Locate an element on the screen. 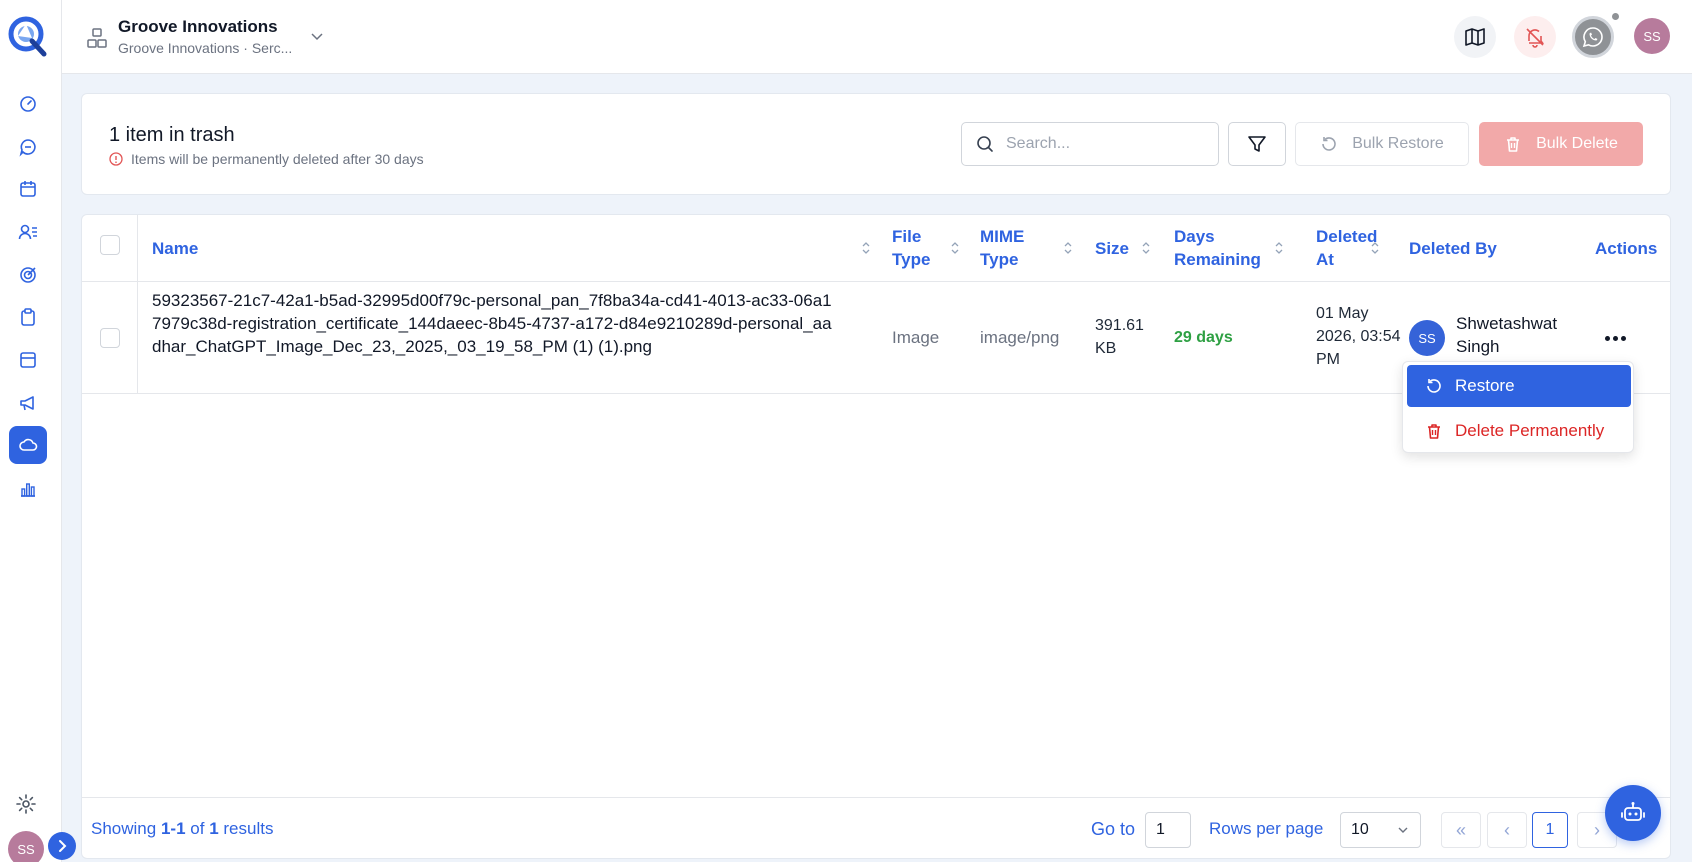 This screenshot has width=1692, height=862. sidebar-item-calendar is located at coordinates (28, 189).